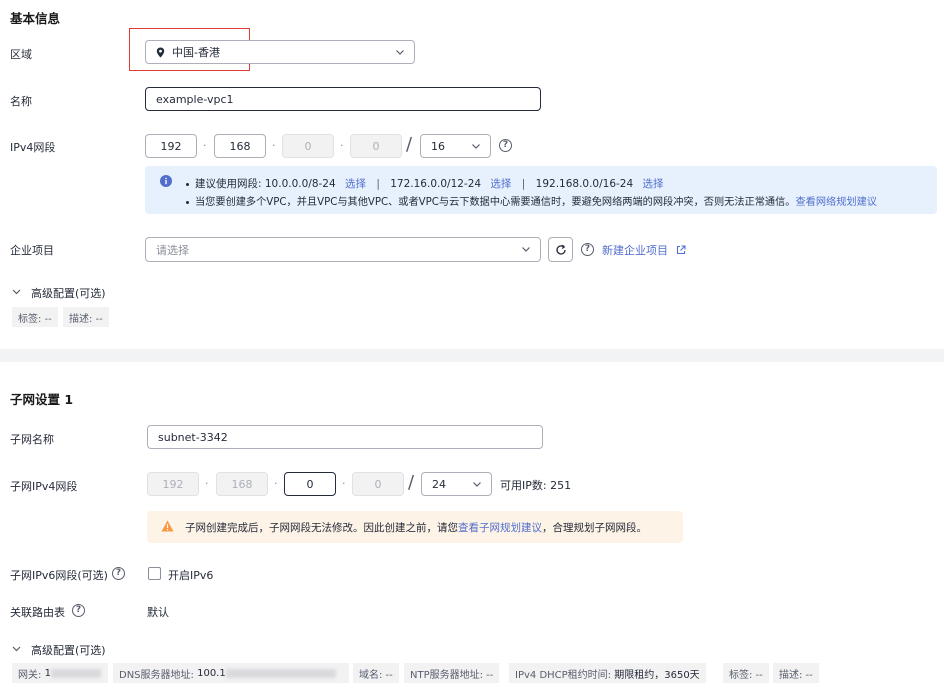 This screenshot has height=693, width=944. What do you see at coordinates (280, 52) in the screenshot?
I see `region-select: 中国-香港` at bounding box center [280, 52].